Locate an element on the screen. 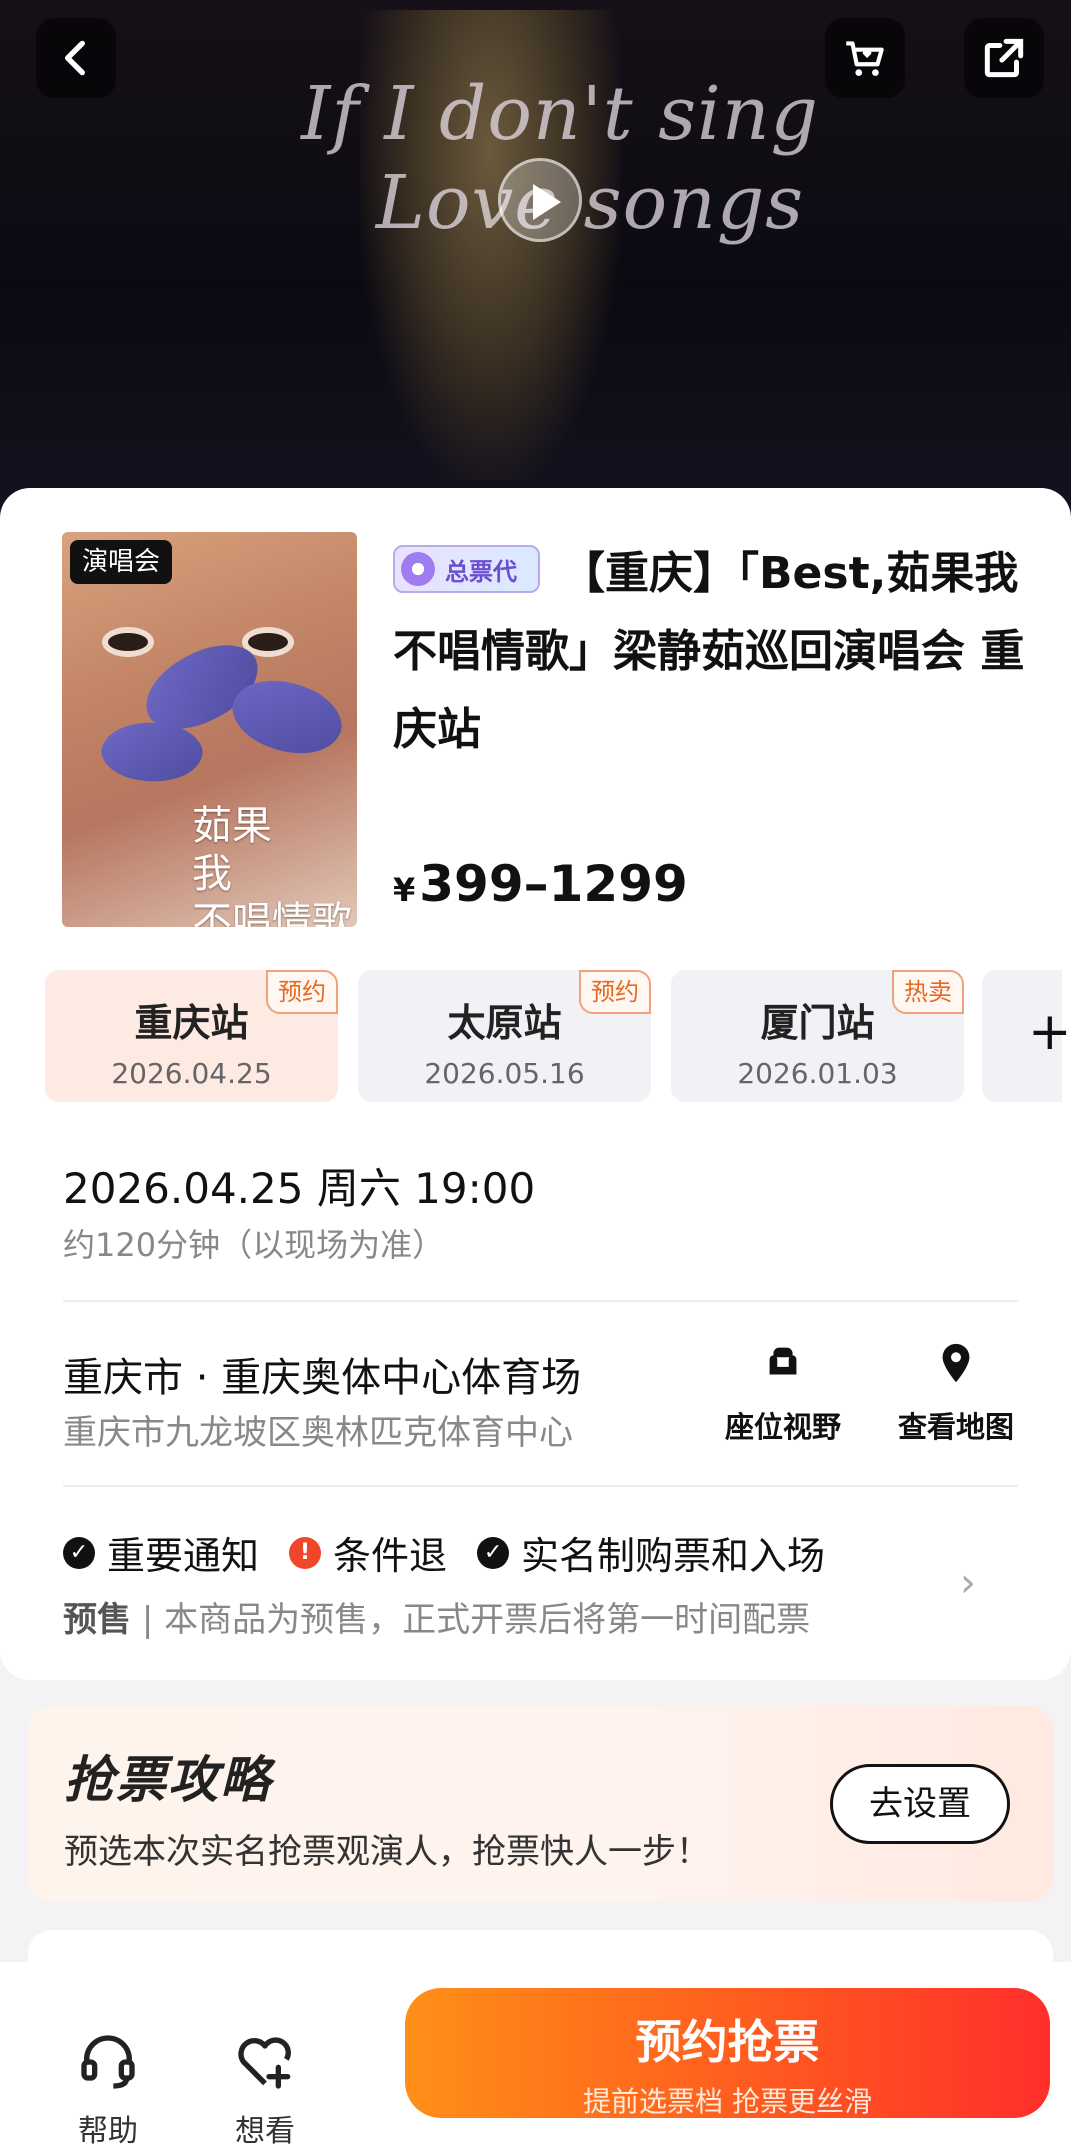  station-badge: 热卖 is located at coordinates (928, 992).